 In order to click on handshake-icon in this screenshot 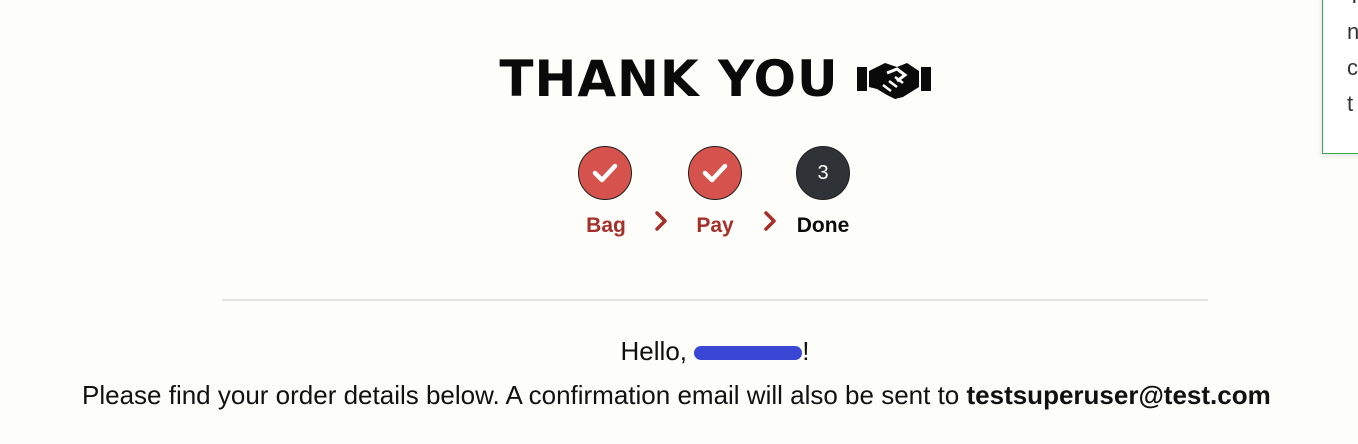, I will do `click(893, 81)`.